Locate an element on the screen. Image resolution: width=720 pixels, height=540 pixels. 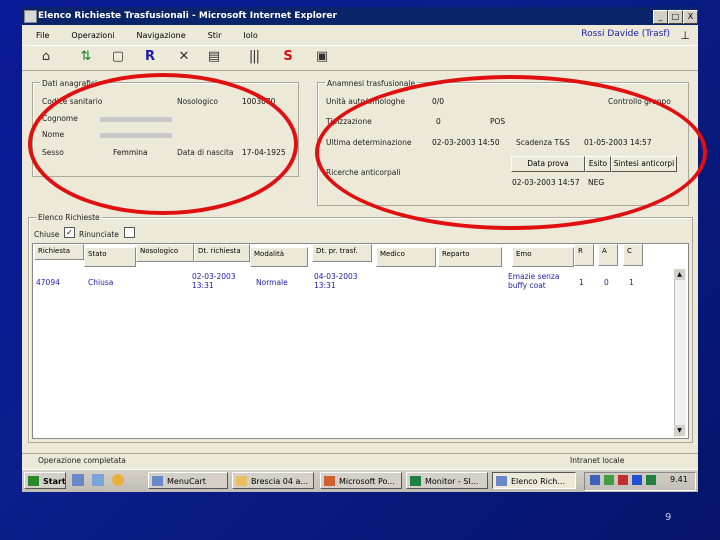
menu-operazioni: Operazioni is located at coordinates (92, 35).